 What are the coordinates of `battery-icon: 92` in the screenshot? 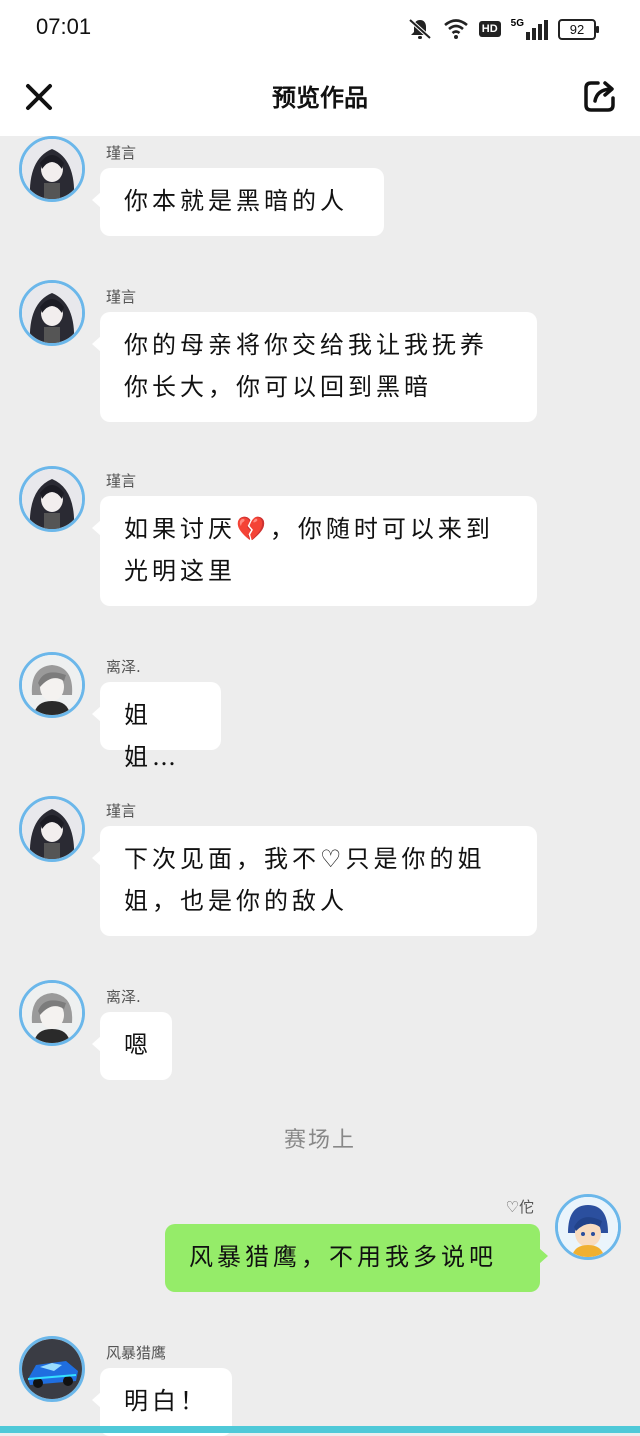 It's located at (578, 29).